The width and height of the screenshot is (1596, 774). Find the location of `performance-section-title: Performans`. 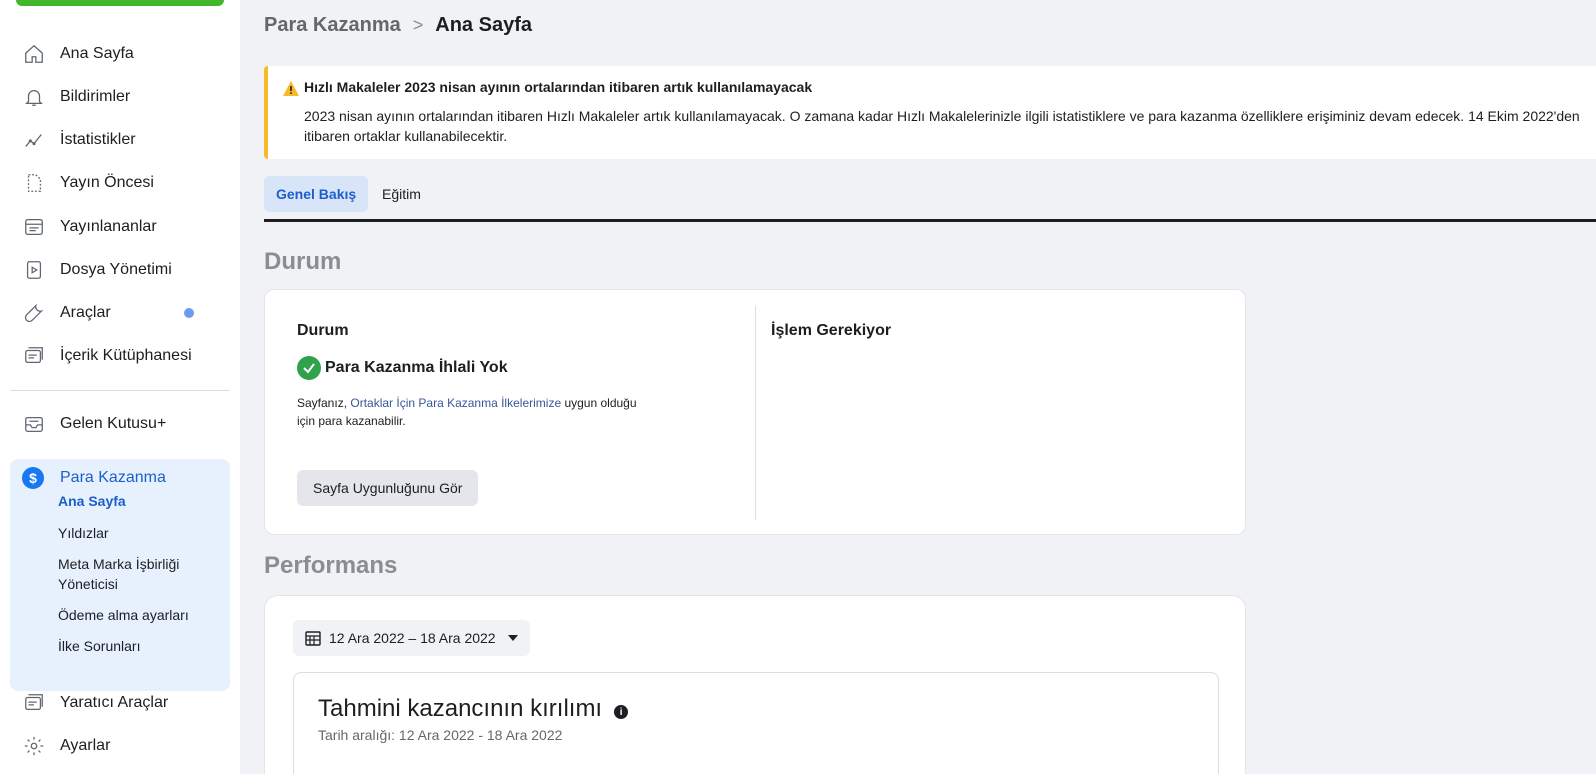

performance-section-title: Performans is located at coordinates (331, 565).